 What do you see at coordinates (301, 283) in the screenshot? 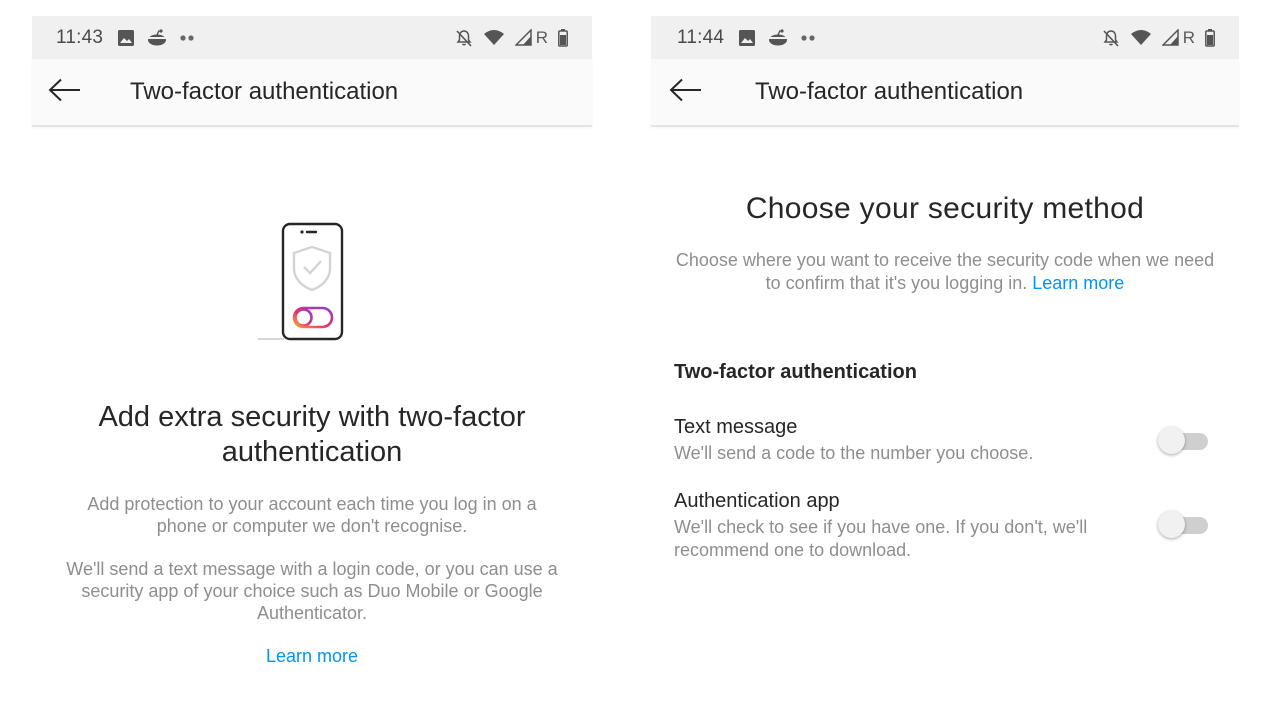
I see `phone-shield-toggle-illustration` at bounding box center [301, 283].